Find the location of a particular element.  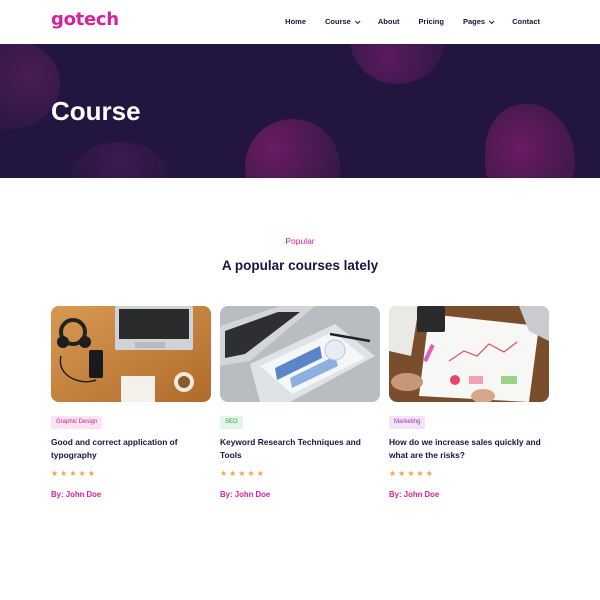

nav-label: Home is located at coordinates (296, 21).